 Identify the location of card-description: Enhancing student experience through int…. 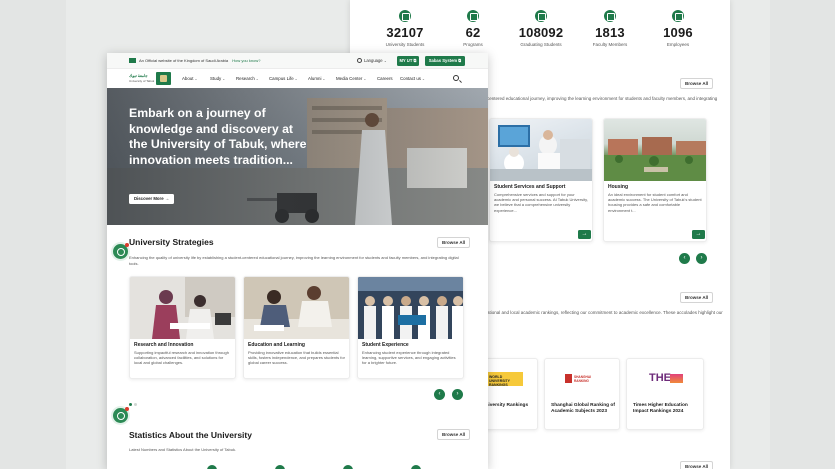
(409, 358).